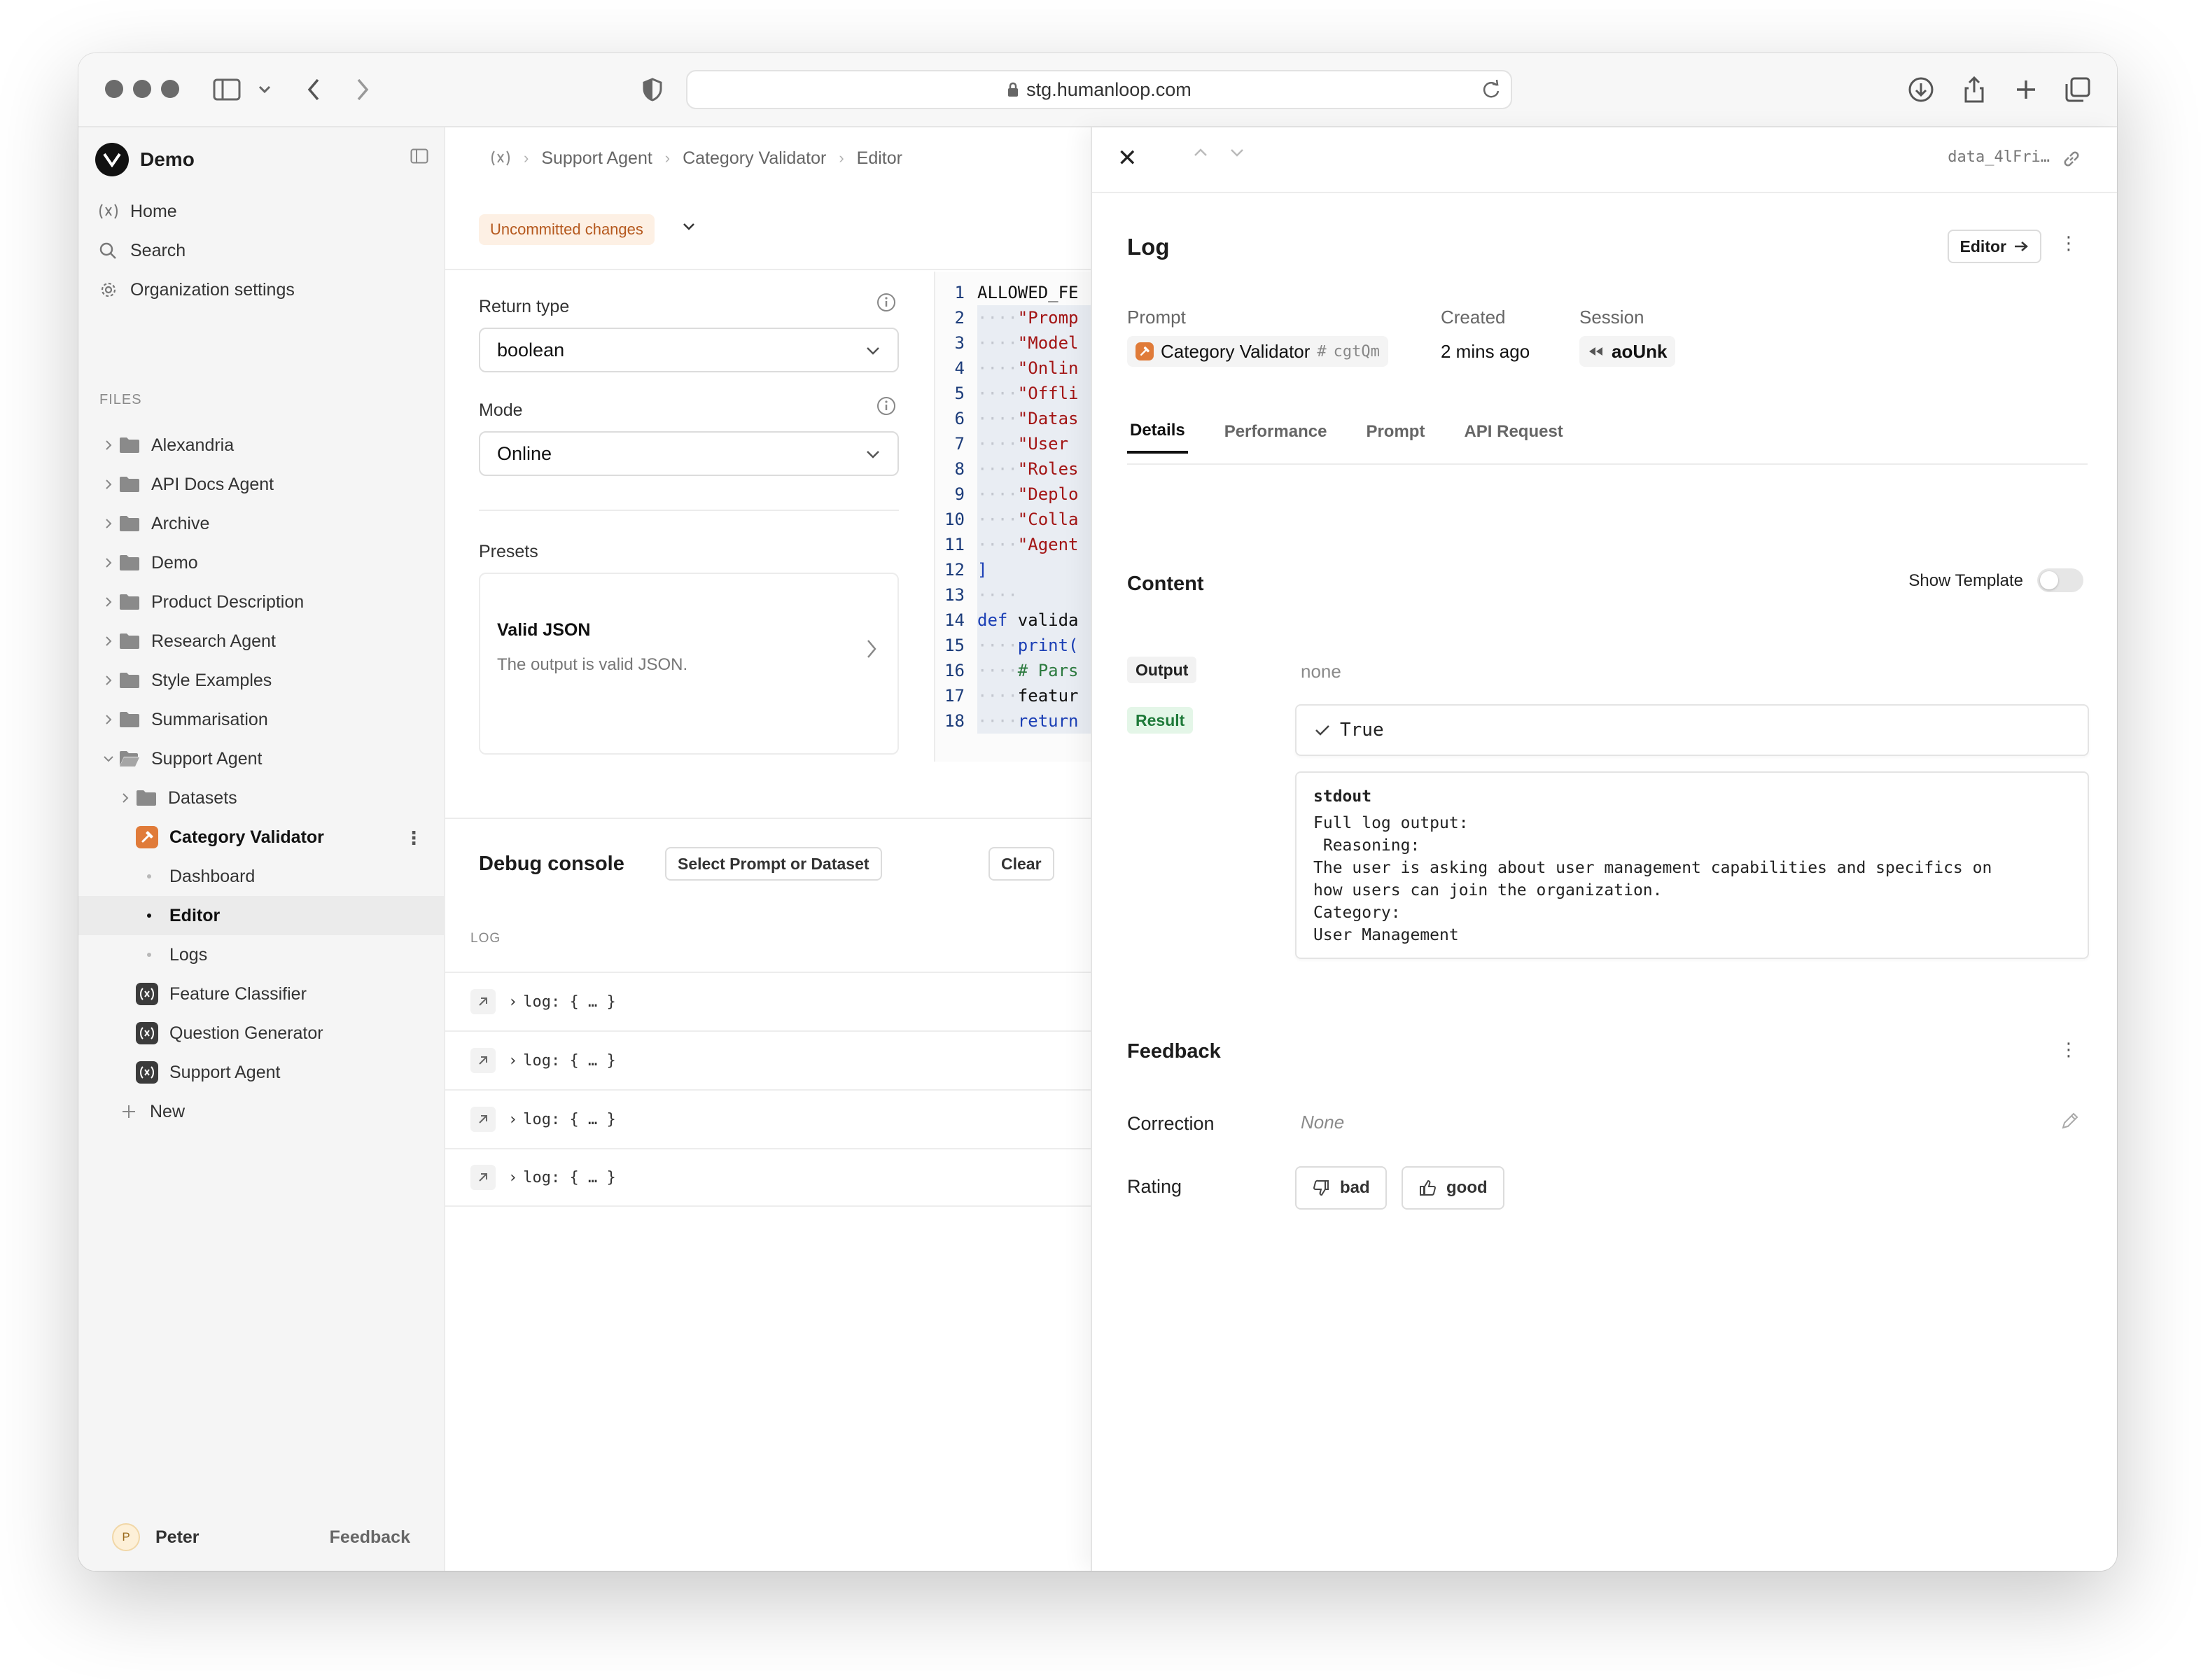 Image resolution: width=2201 pixels, height=1680 pixels. What do you see at coordinates (1453, 1188) in the screenshot?
I see `rating-good-button: good` at bounding box center [1453, 1188].